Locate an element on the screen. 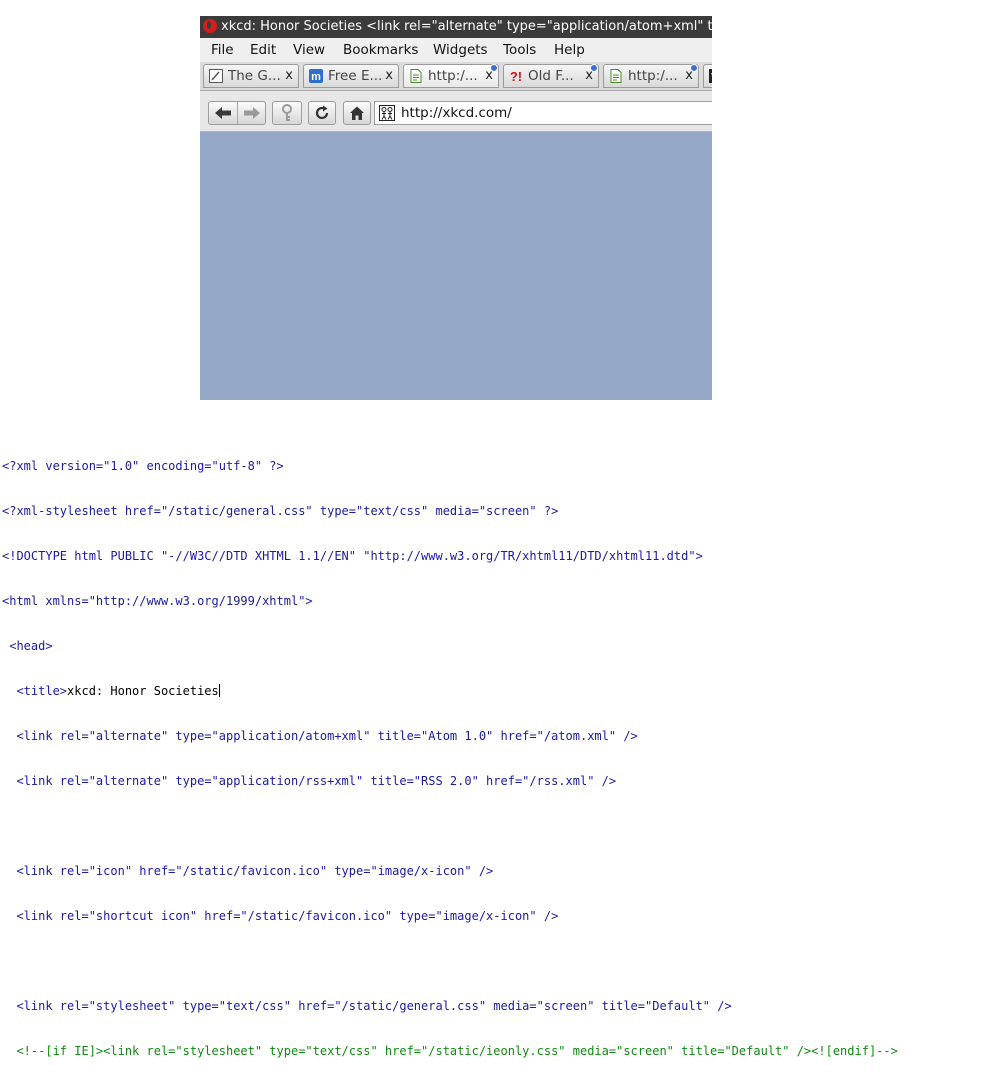  xkcd-favicon is located at coordinates (387, 113).